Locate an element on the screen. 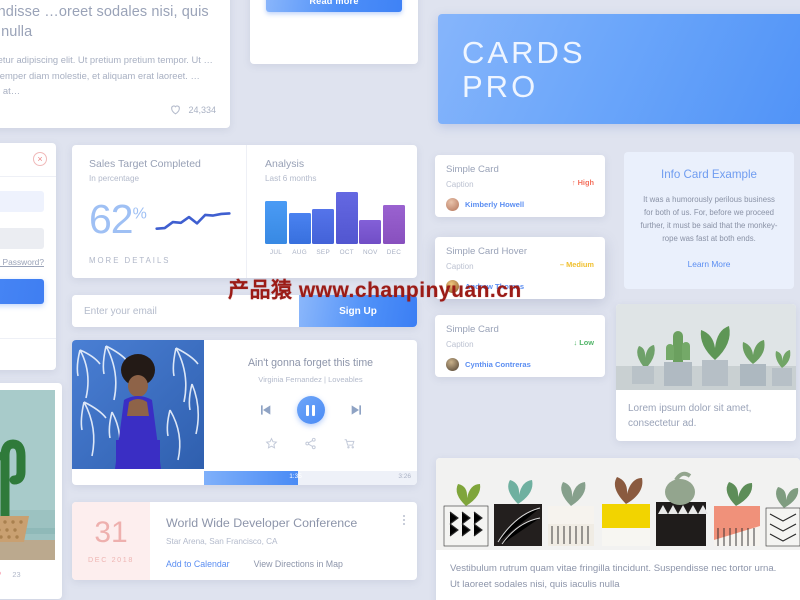  conference-title: World Wide Developer Conference is located at coordinates (262, 523).